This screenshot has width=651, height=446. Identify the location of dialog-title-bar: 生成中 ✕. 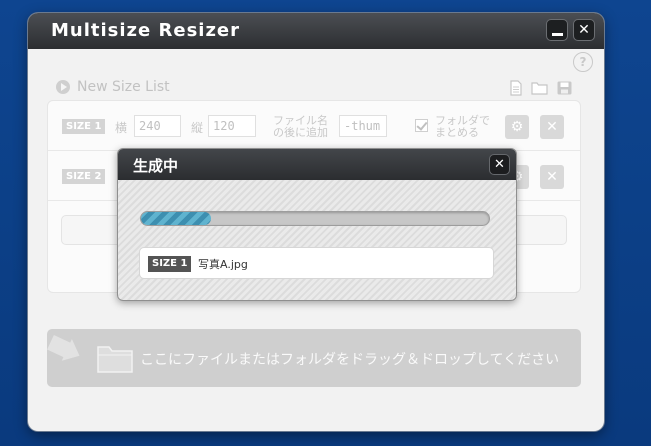
(317, 164).